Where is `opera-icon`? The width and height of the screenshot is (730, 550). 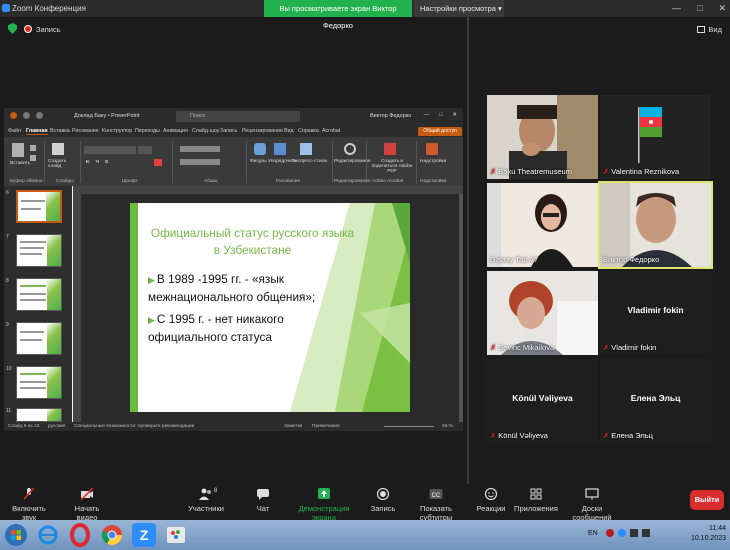 opera-icon is located at coordinates (80, 535).